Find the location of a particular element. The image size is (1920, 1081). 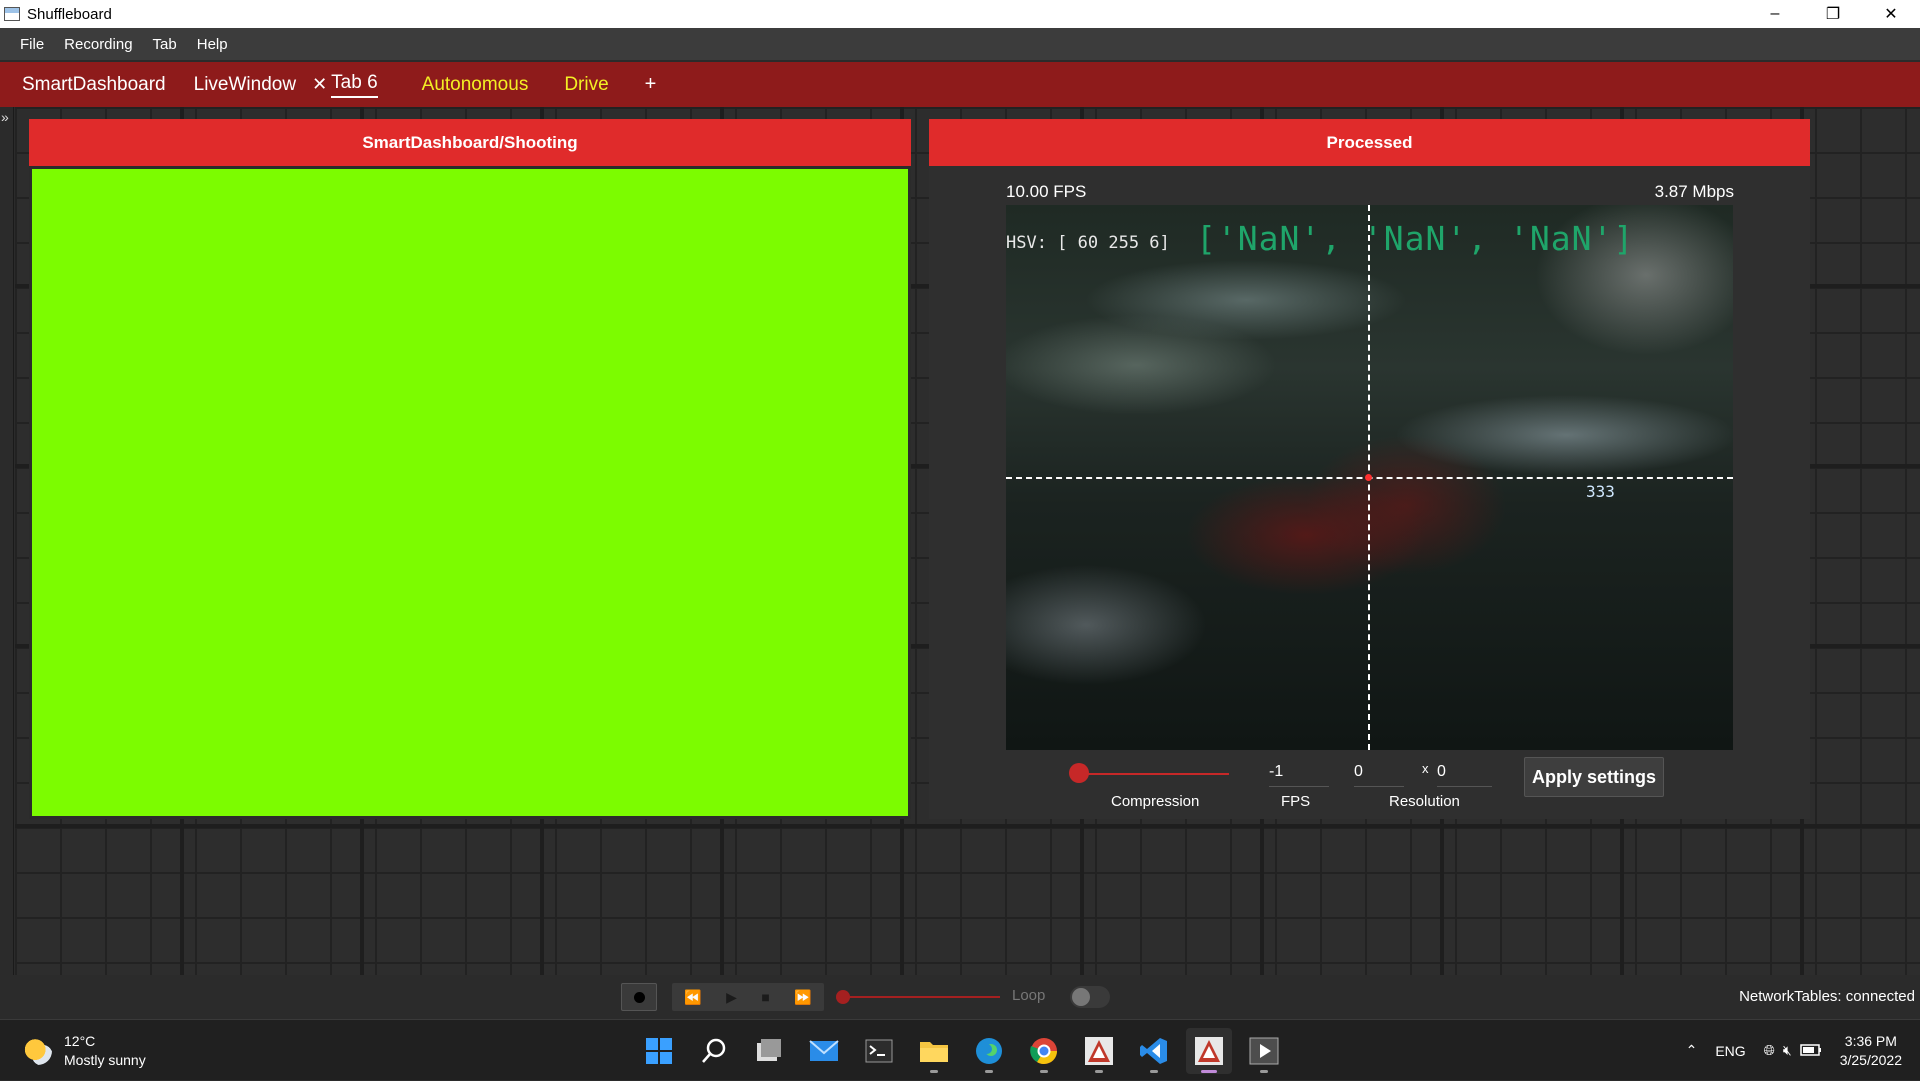

menu-bar: File Recording Tab Help is located at coordinates (960, 44).